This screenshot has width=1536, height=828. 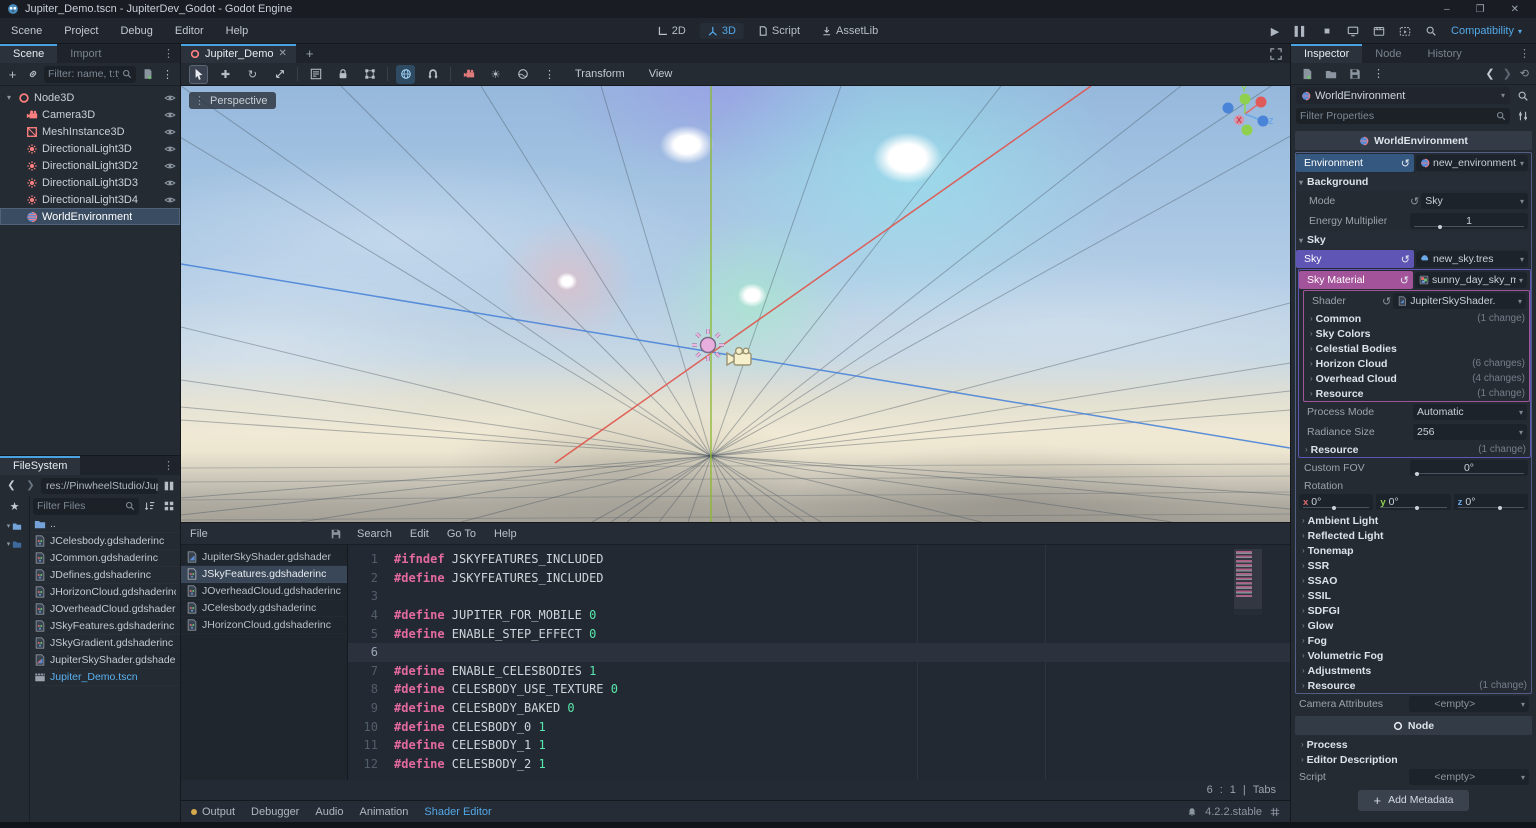 I want to click on rotation-x-field: x 0°, so click(x=1336, y=502).